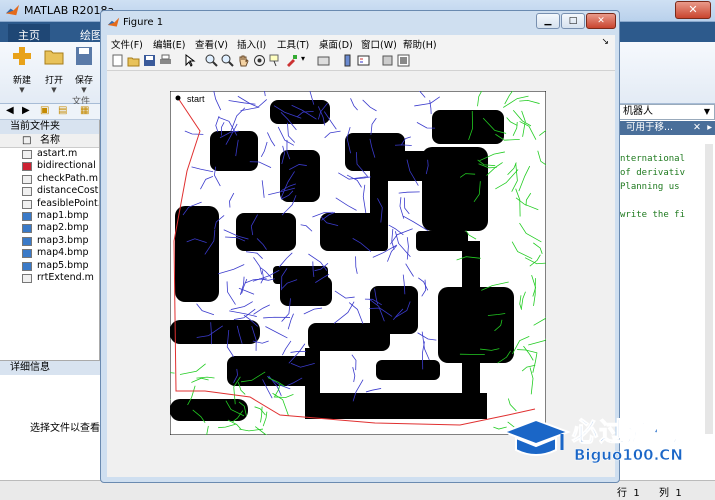  Describe the element at coordinates (68, 203) in the screenshot. I see `file-name: feasiblePoint.m` at that location.